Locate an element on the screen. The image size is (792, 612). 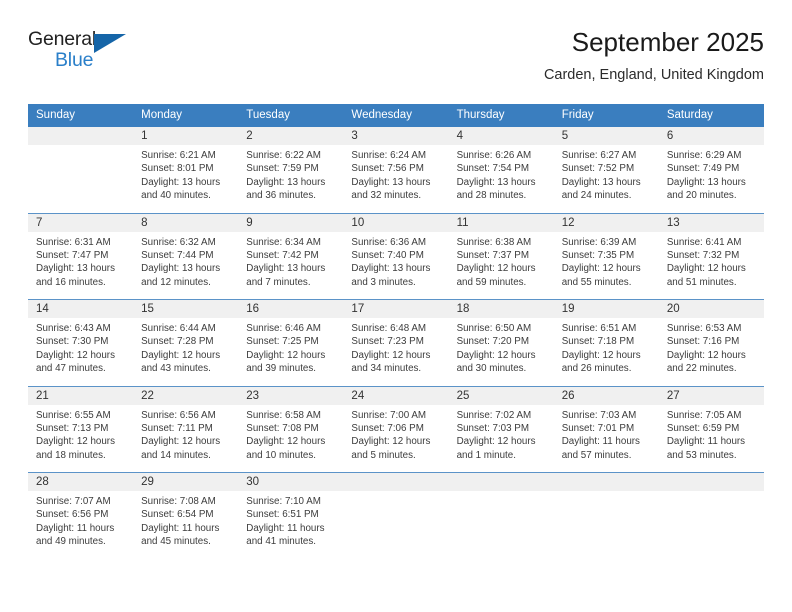
day-number-cell: 9 is located at coordinates (291, 222).